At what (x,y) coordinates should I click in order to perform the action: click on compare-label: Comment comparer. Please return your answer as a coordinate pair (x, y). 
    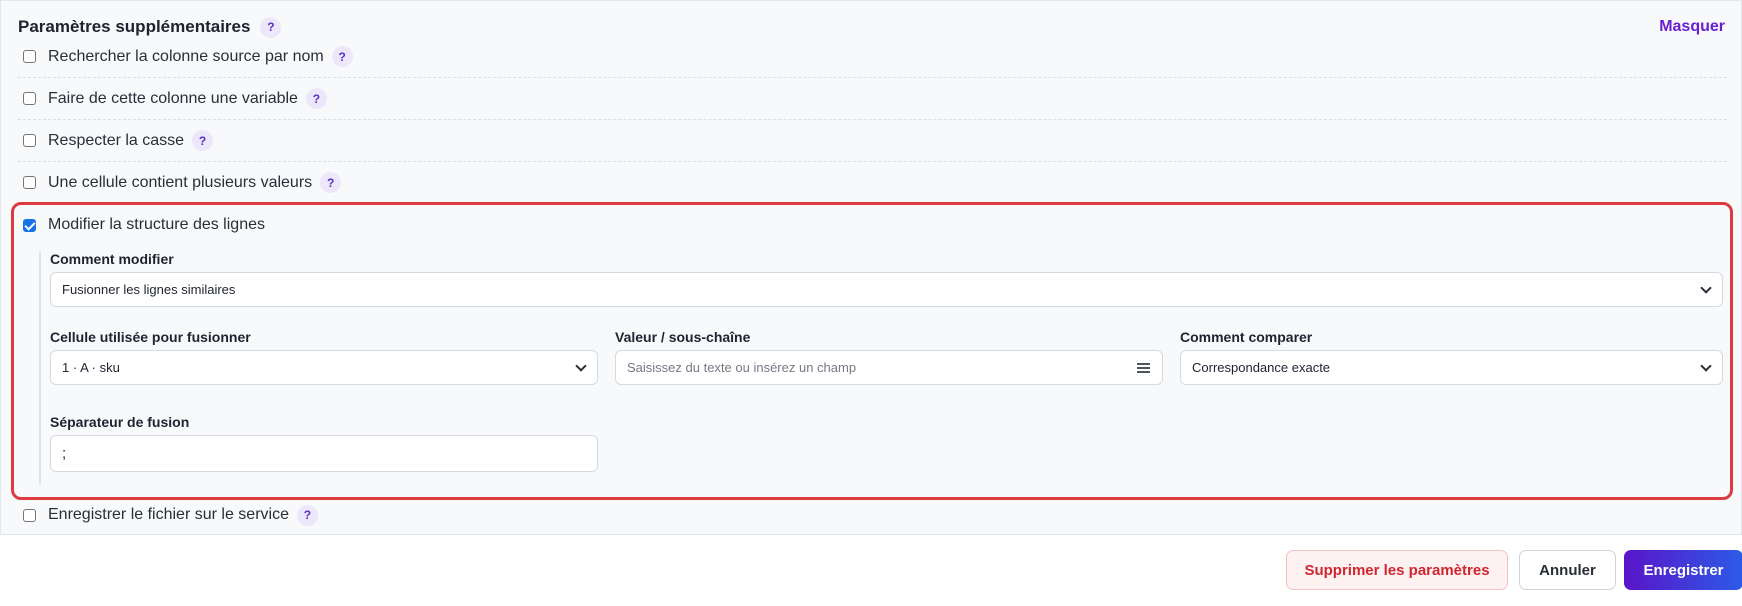
    Looking at the image, I should click on (1246, 337).